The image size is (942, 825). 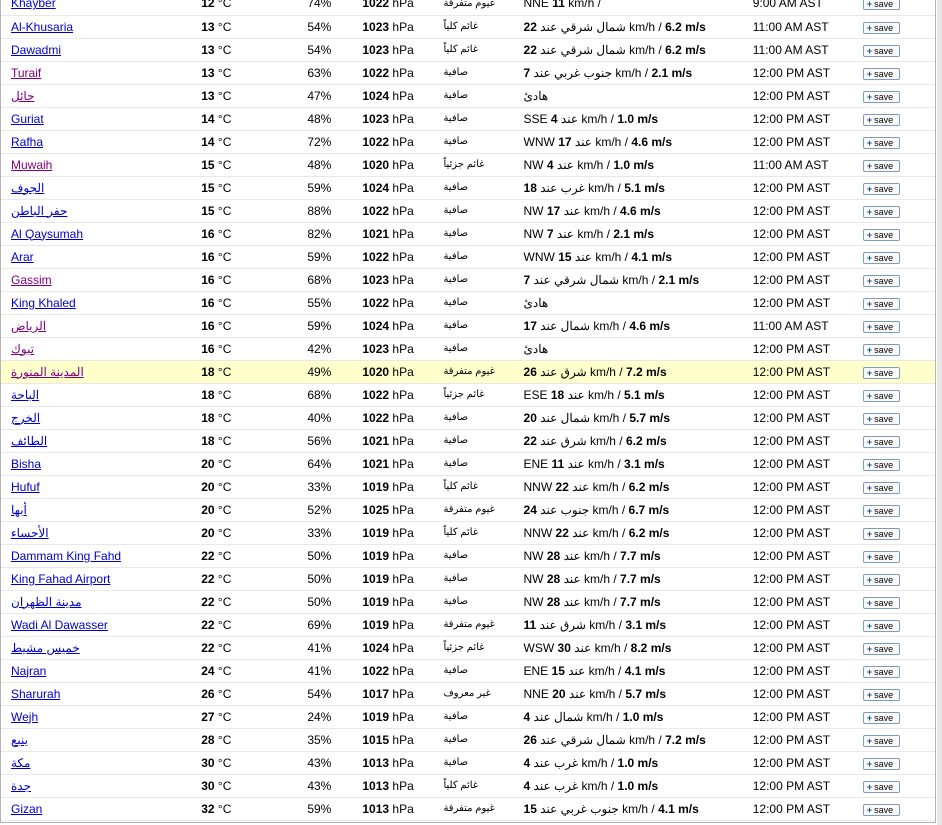 What do you see at coordinates (47, 234) in the screenshot?
I see `city-link: Al Qaysumah` at bounding box center [47, 234].